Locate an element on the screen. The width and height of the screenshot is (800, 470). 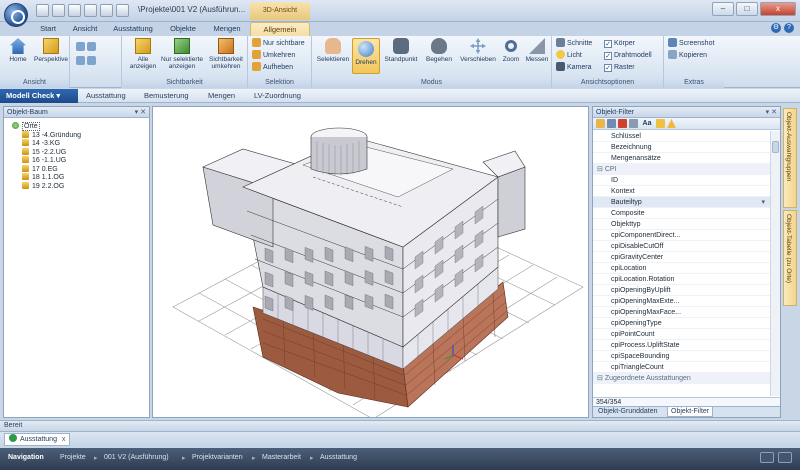
sichtbarkeit-umkehren-button: Sichtbarkeit umkehren is located at coordinates (226, 54).